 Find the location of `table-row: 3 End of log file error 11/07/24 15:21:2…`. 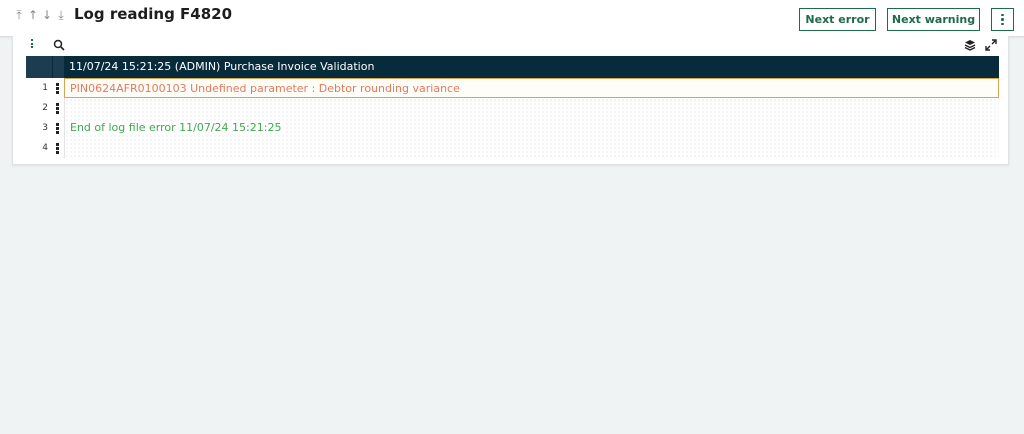

table-row: 3 End of log file error 11/07/24 15:21:2… is located at coordinates (512, 128).